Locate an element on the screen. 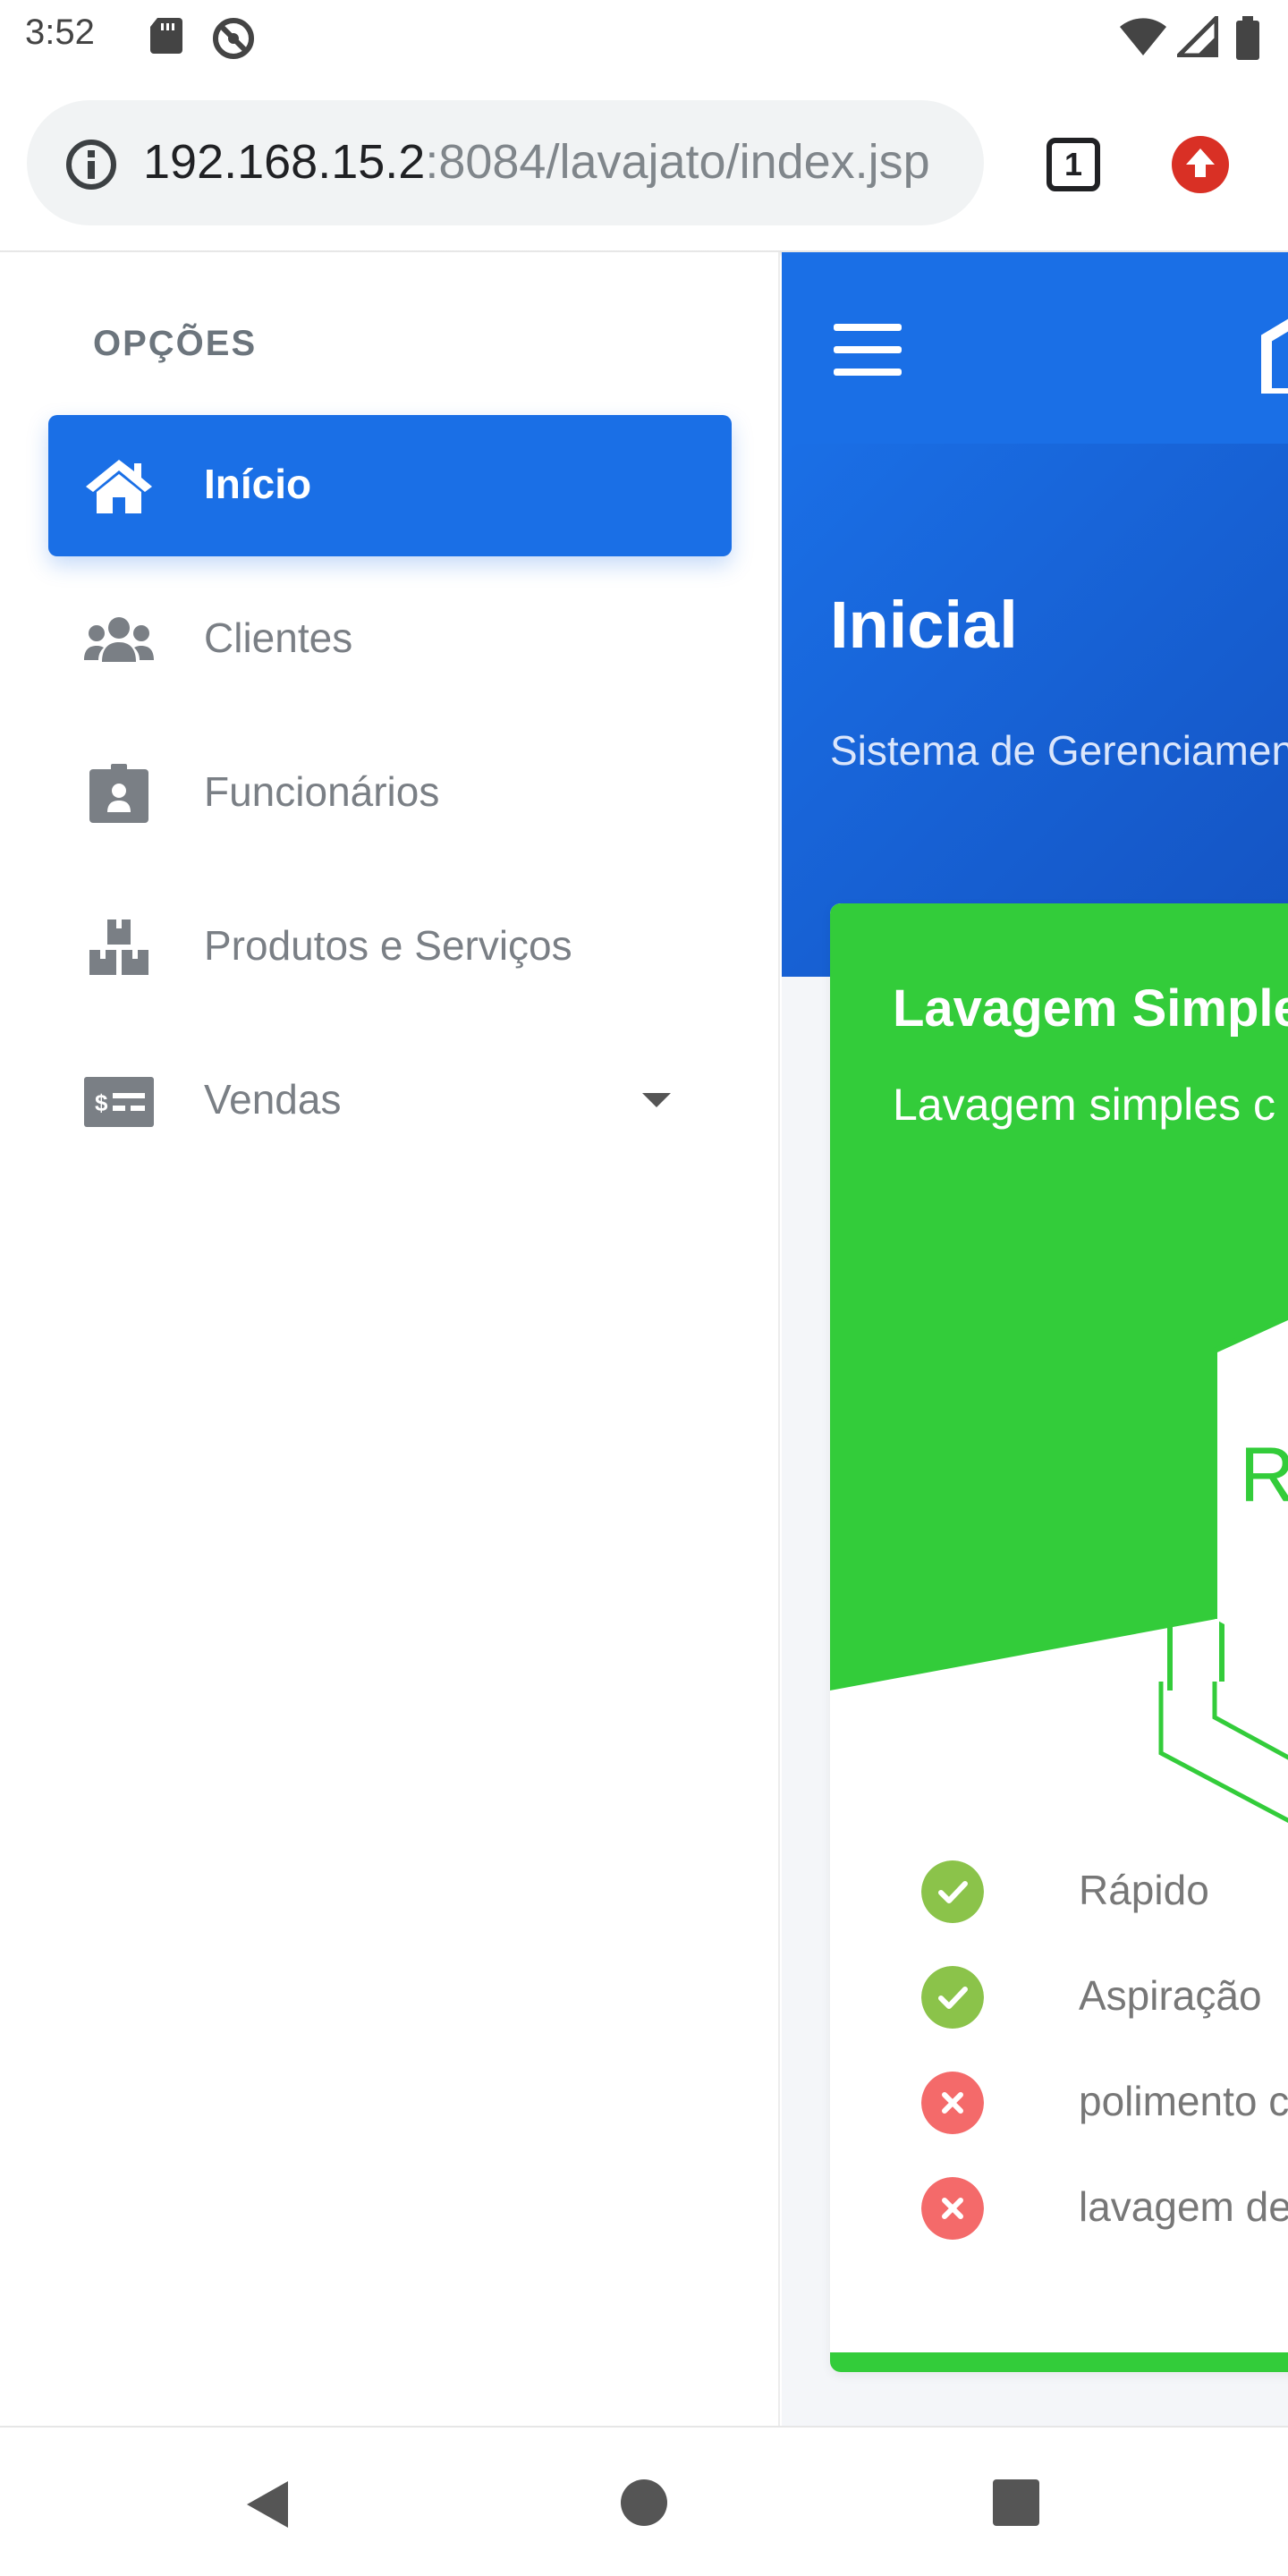 This screenshot has height=2576, width=1288. sidebar-item-produtos: Produtos e Serviços is located at coordinates (390, 947).